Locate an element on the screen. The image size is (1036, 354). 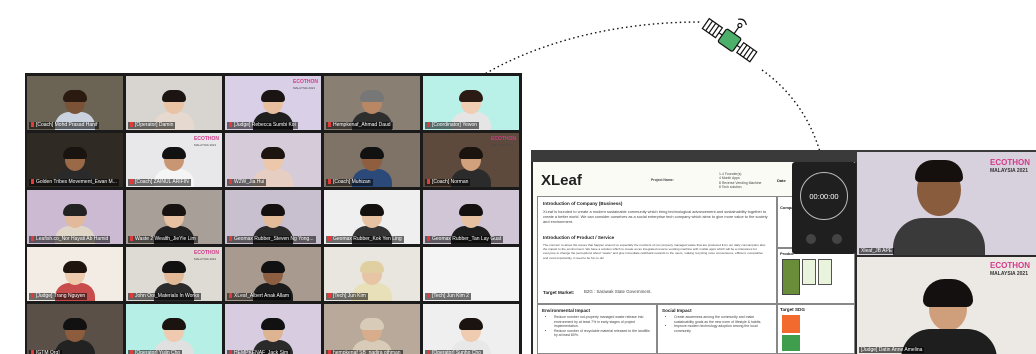
participant-tile: [Operator] Yujin Cho is located at coordinates (174, 329).